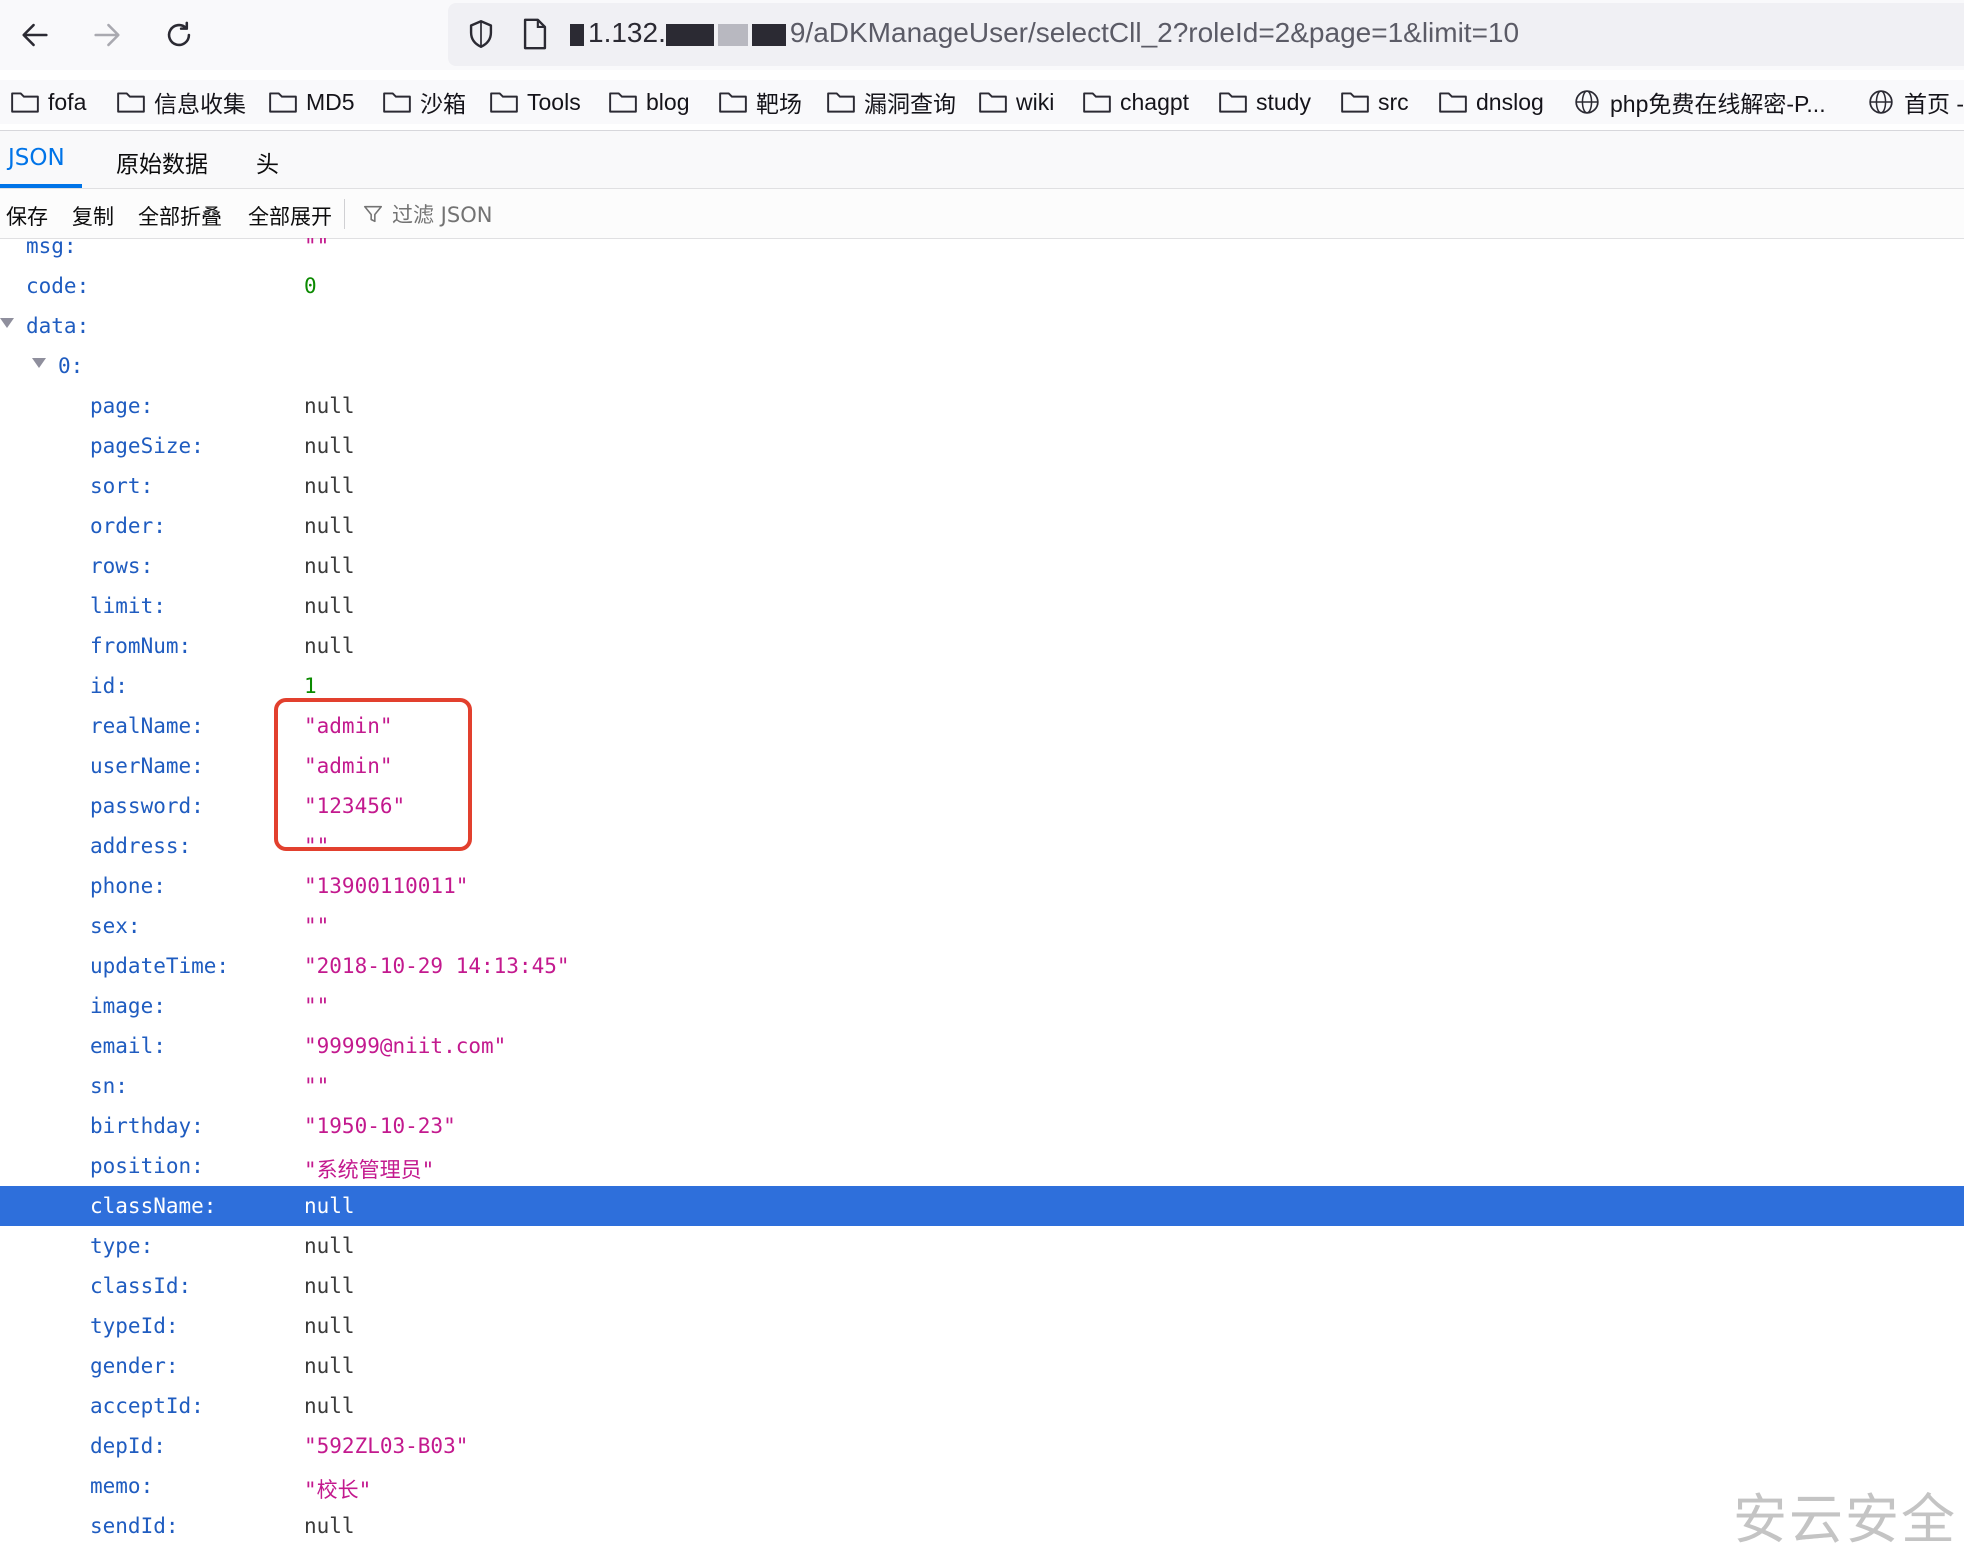 The height and width of the screenshot is (1556, 1964). I want to click on bookmark-tools: Tools, so click(535, 102).